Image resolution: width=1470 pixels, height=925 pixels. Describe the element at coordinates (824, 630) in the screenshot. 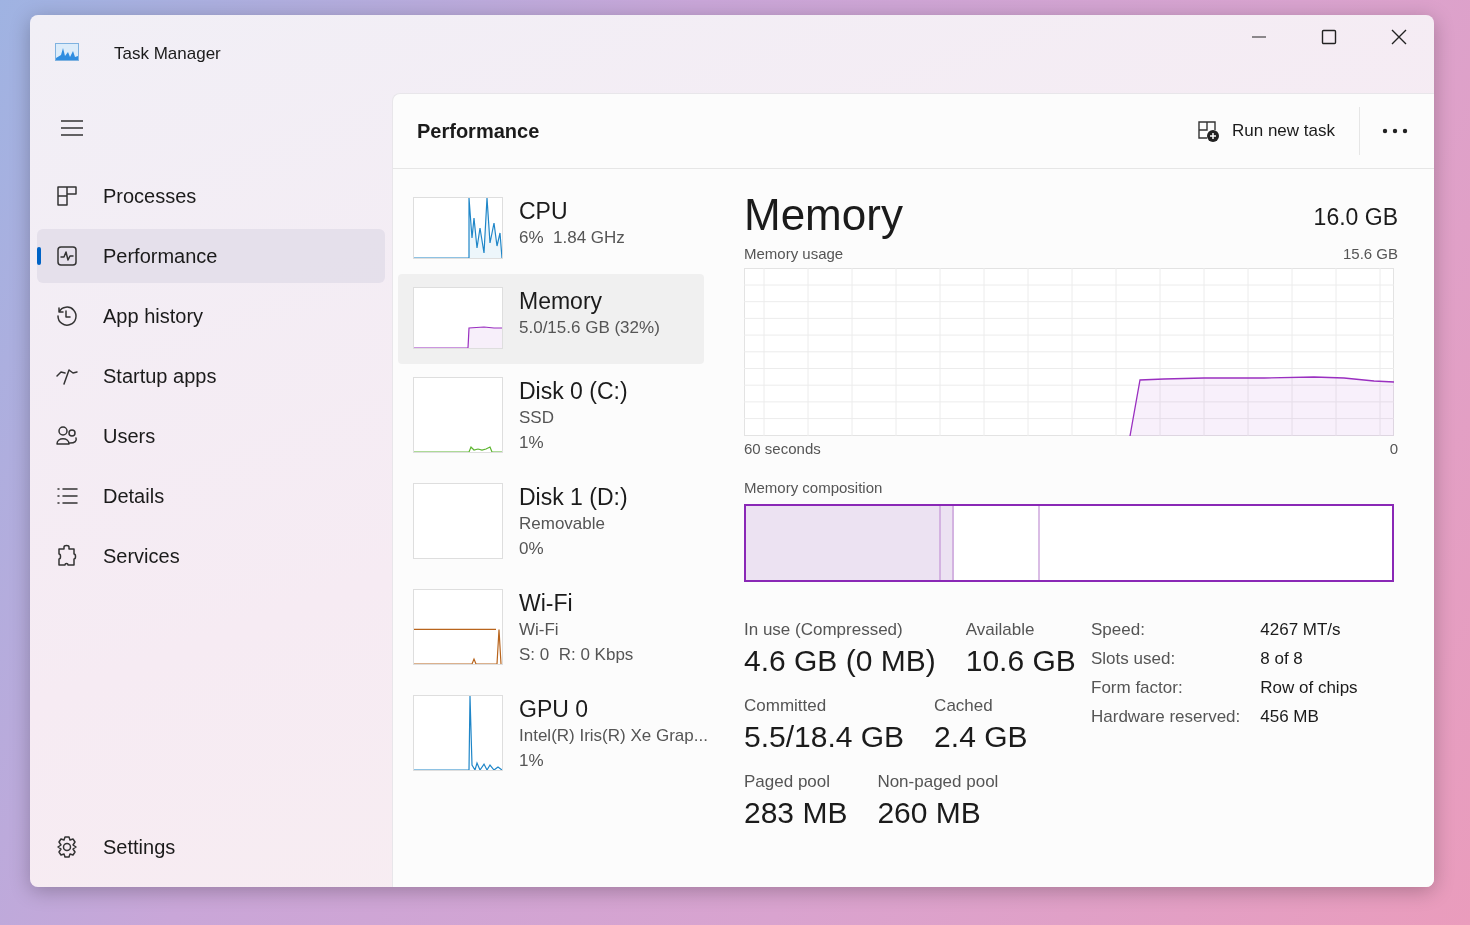

I see `stat-label: In use (Compressed)` at that location.